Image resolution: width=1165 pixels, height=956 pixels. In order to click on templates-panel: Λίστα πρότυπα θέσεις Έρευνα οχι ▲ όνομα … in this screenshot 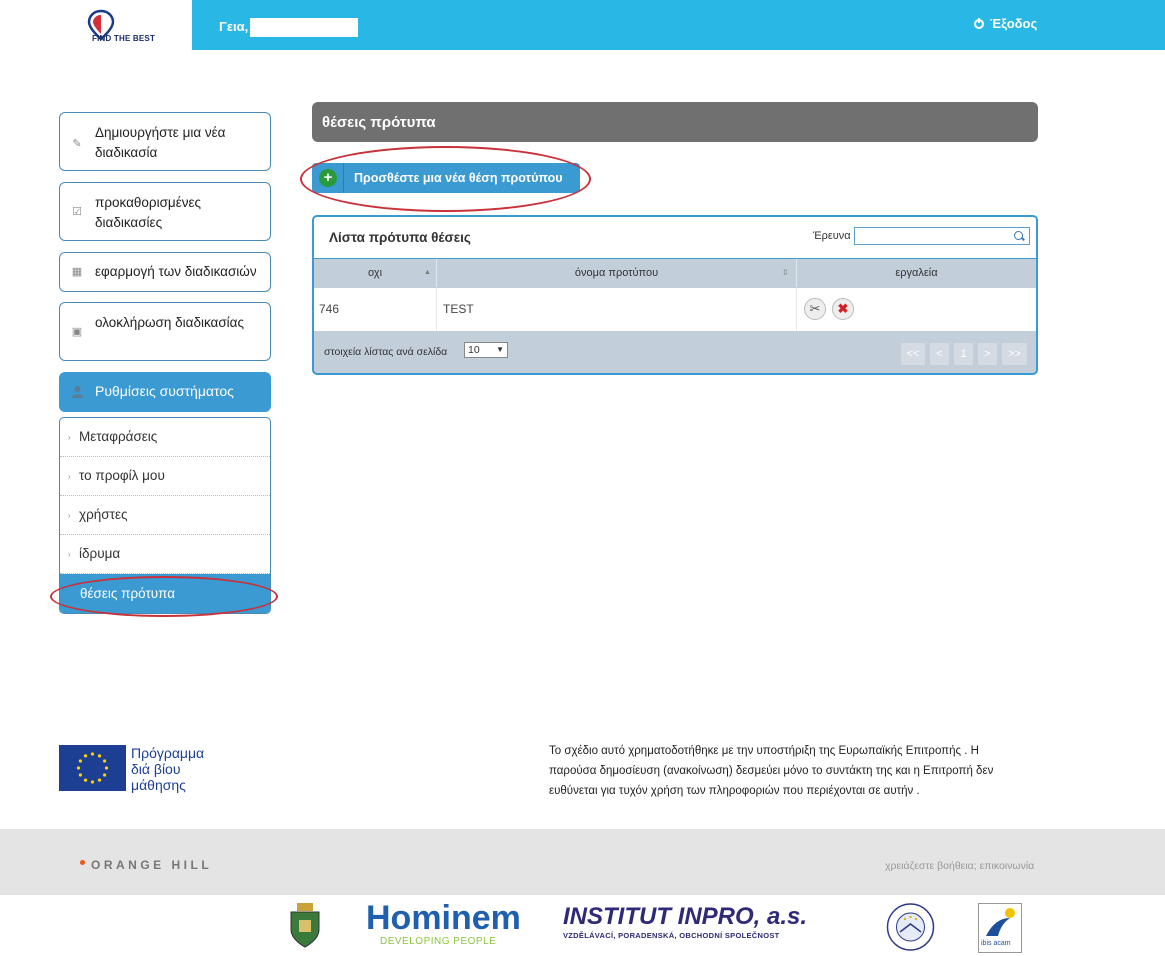, I will do `click(675, 295)`.